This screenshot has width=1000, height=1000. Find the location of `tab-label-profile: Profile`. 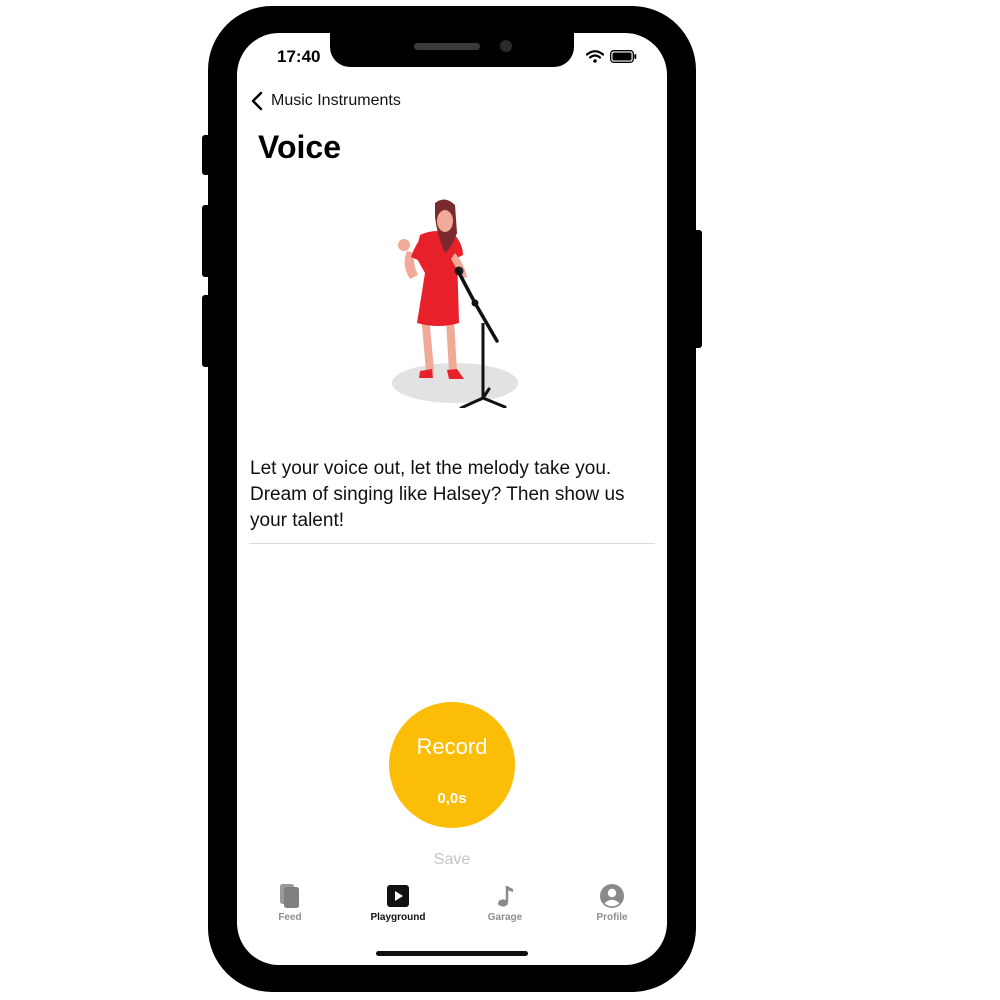

tab-label-profile: Profile is located at coordinates (612, 917).